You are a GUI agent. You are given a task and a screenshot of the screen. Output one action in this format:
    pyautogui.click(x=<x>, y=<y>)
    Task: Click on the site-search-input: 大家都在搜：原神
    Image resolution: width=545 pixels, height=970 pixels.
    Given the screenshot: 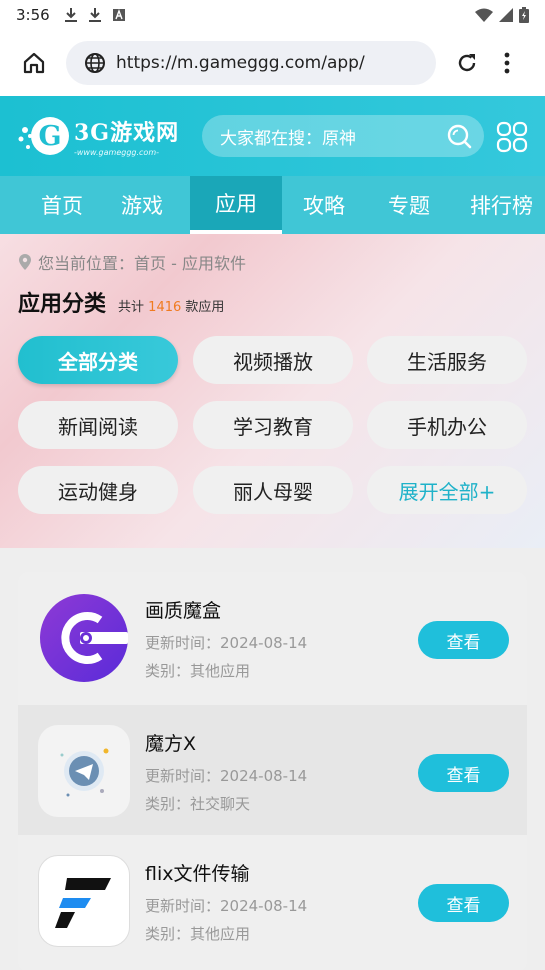 What is the action you would take?
    pyautogui.click(x=343, y=136)
    